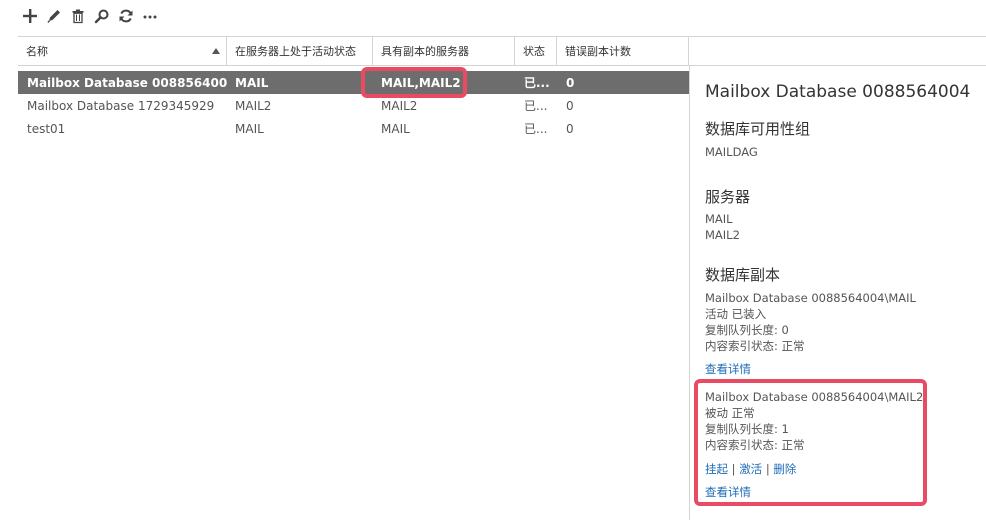  I want to click on copy-actions: 挂起 | 激活 | 删除, so click(750, 469).